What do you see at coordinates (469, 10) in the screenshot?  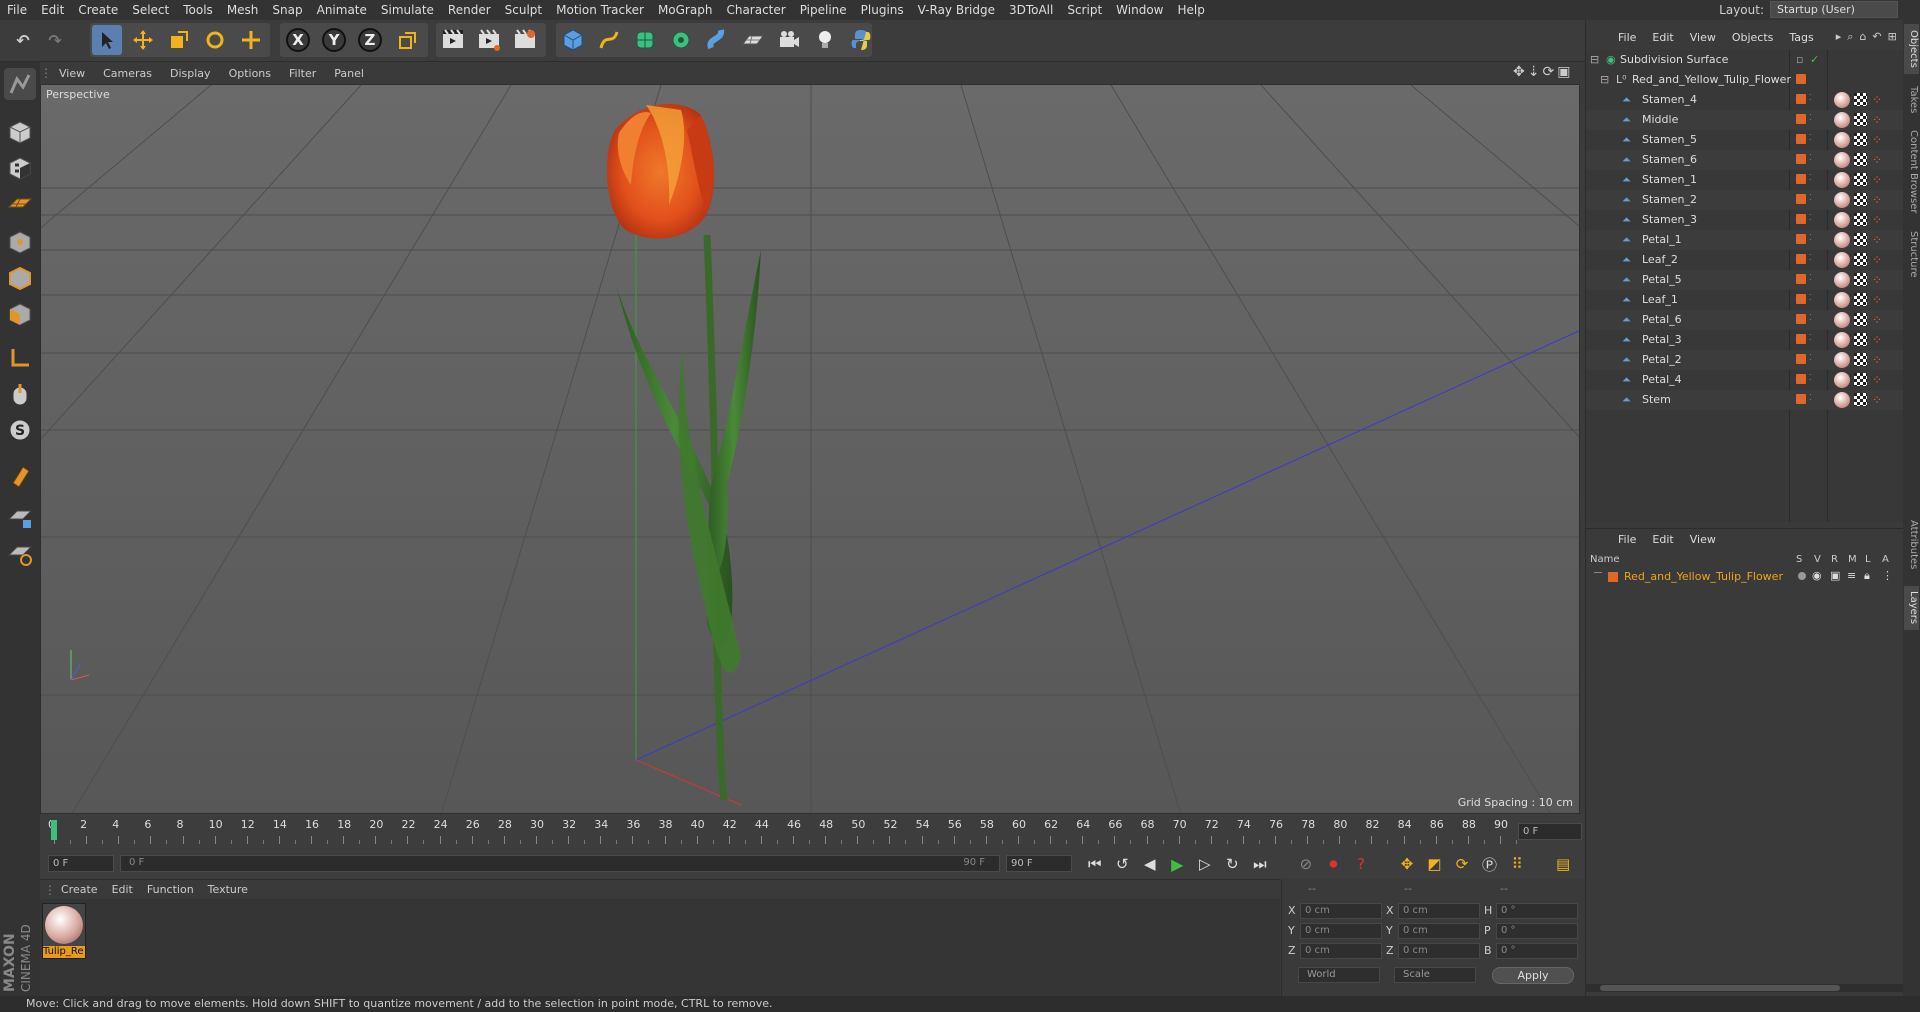 I see `menu-render: Render` at bounding box center [469, 10].